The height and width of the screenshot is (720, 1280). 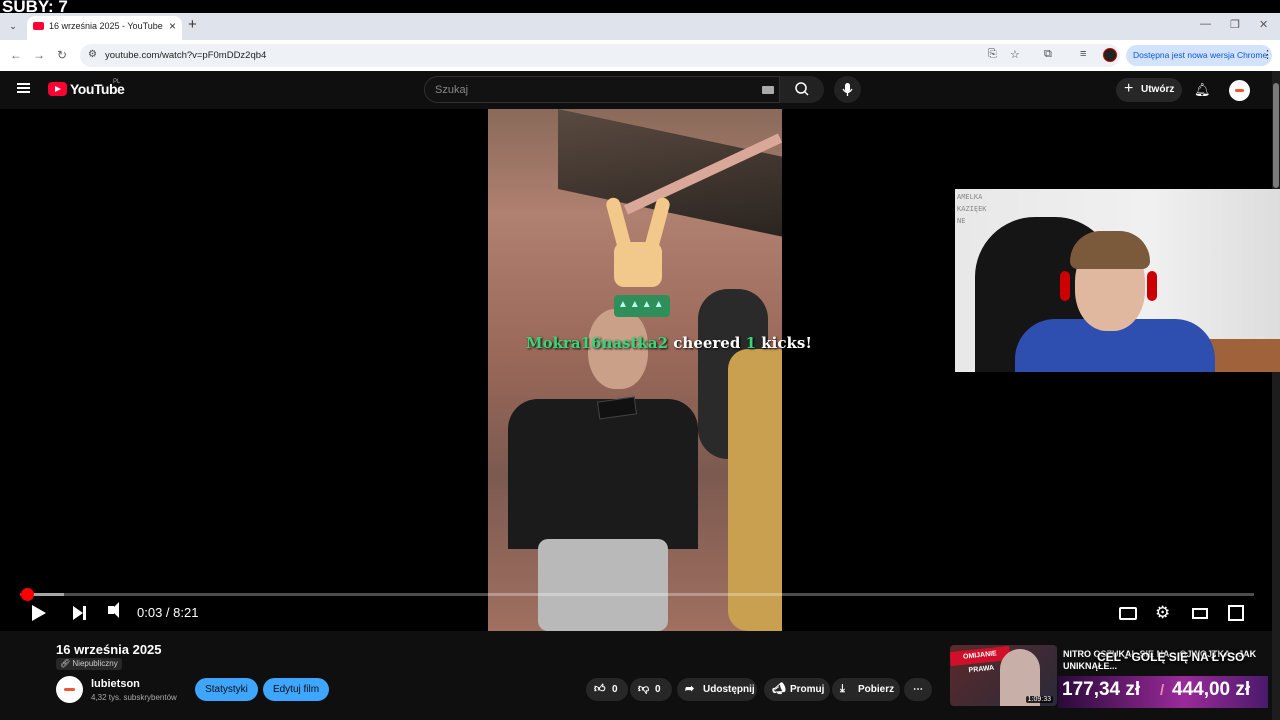 What do you see at coordinates (168, 612) in the screenshot?
I see `time-display: 0:03 / 8:21` at bounding box center [168, 612].